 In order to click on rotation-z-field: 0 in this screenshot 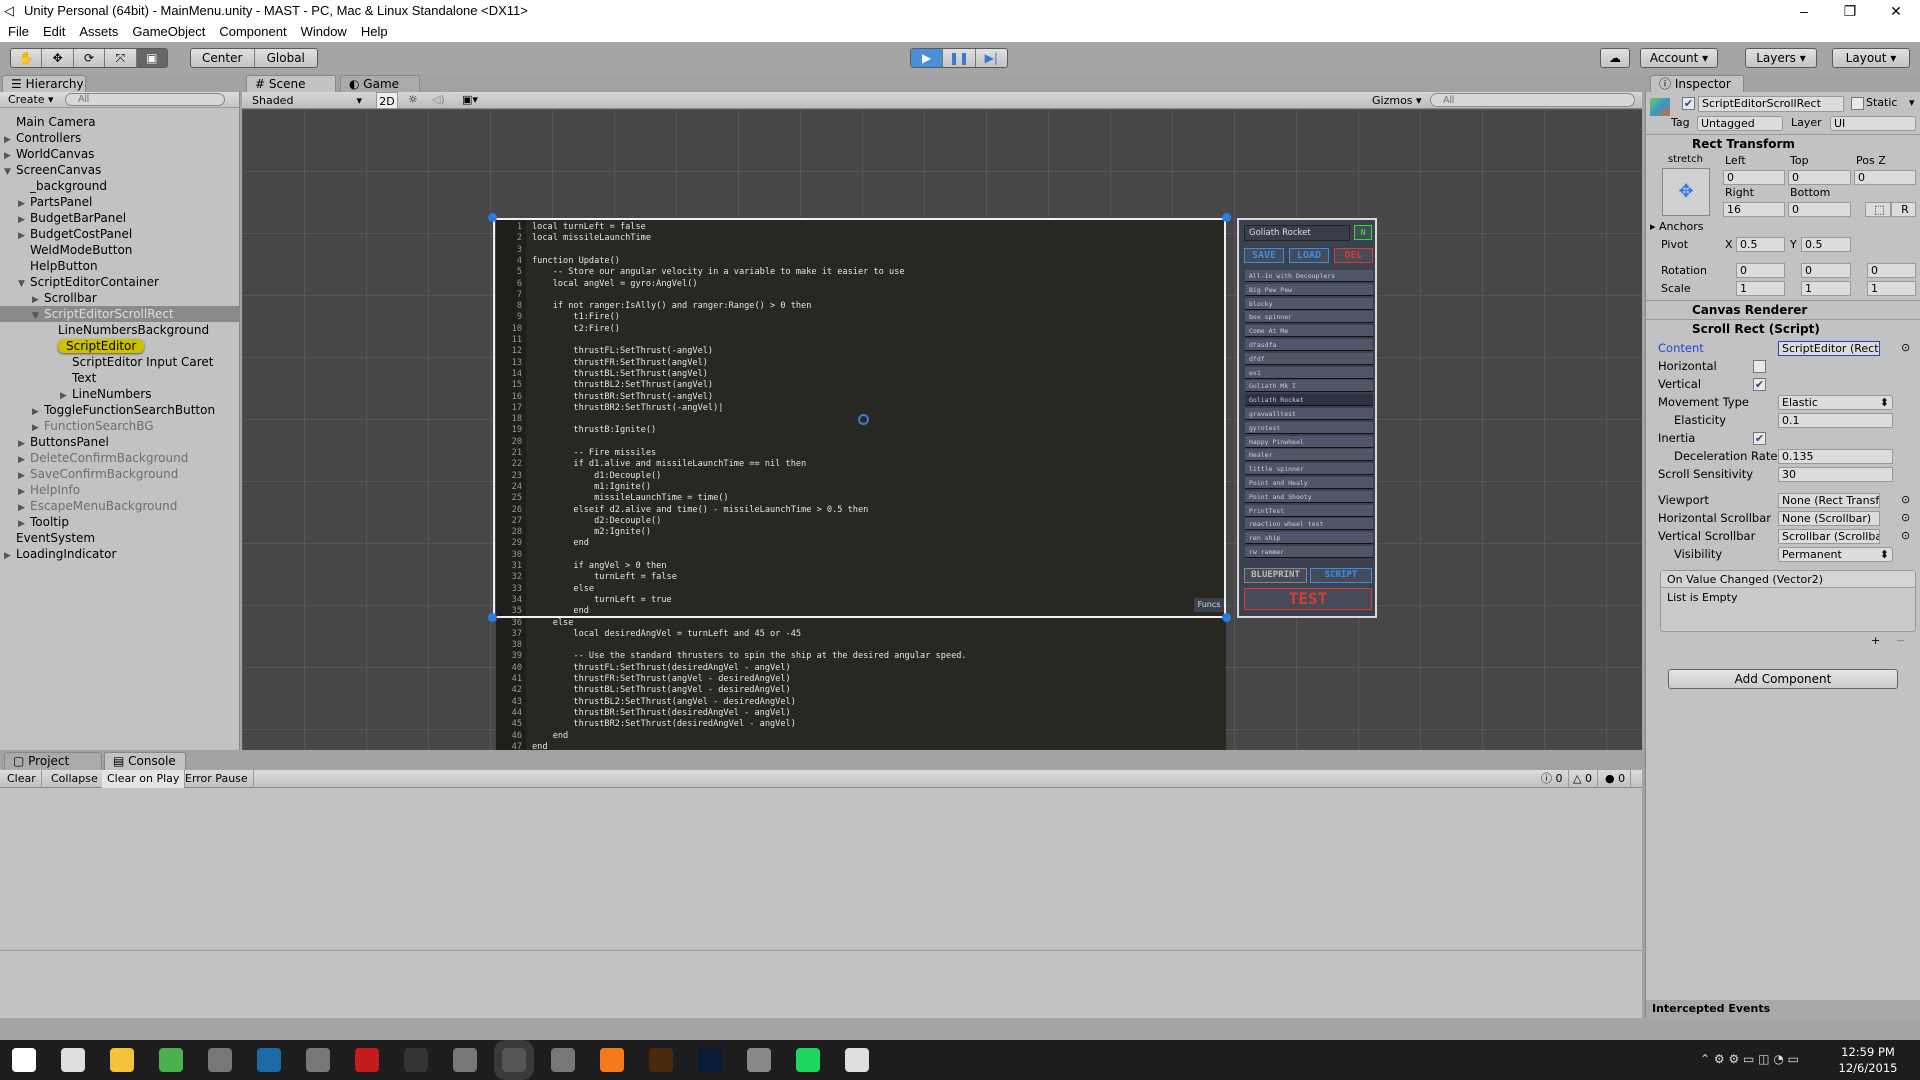, I will do `click(1891, 270)`.